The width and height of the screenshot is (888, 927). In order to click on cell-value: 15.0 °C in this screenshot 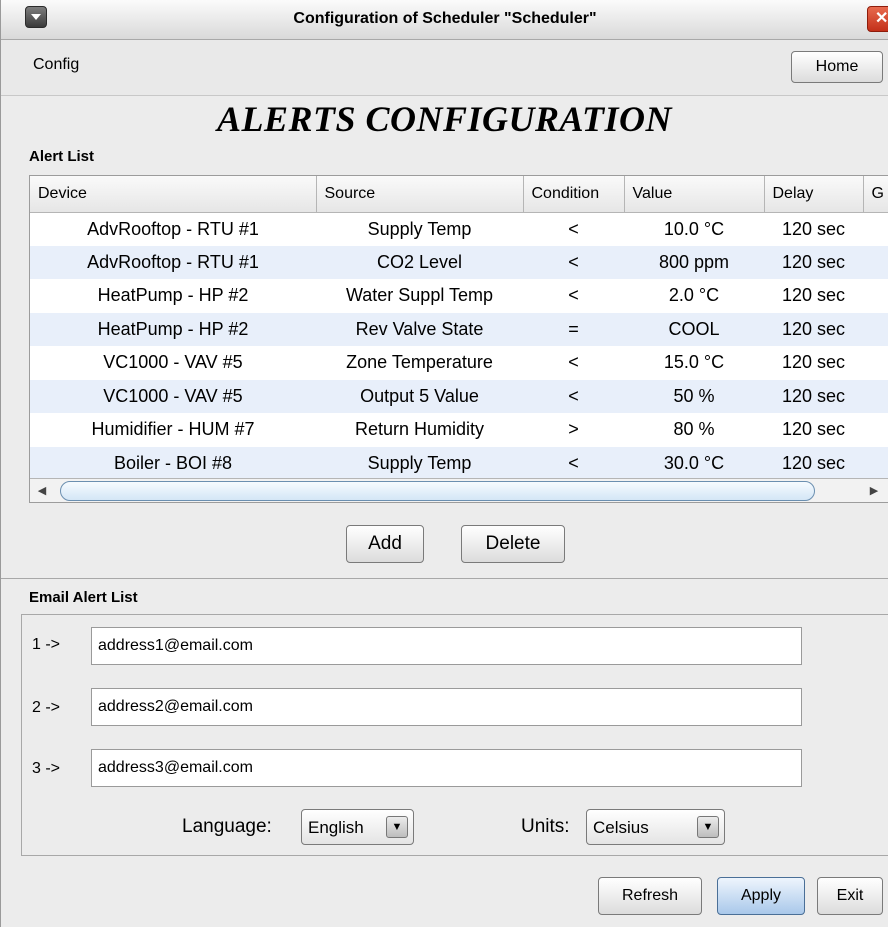, I will do `click(694, 362)`.